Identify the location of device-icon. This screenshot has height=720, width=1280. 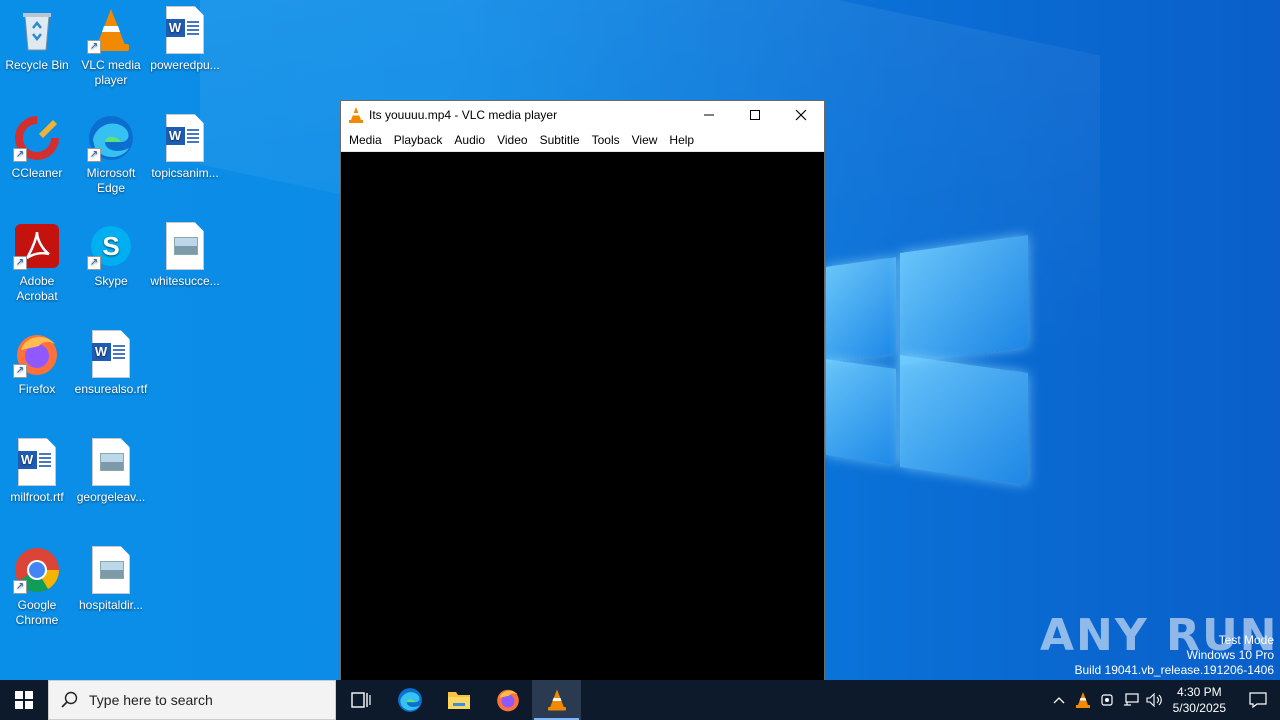
(1107, 700).